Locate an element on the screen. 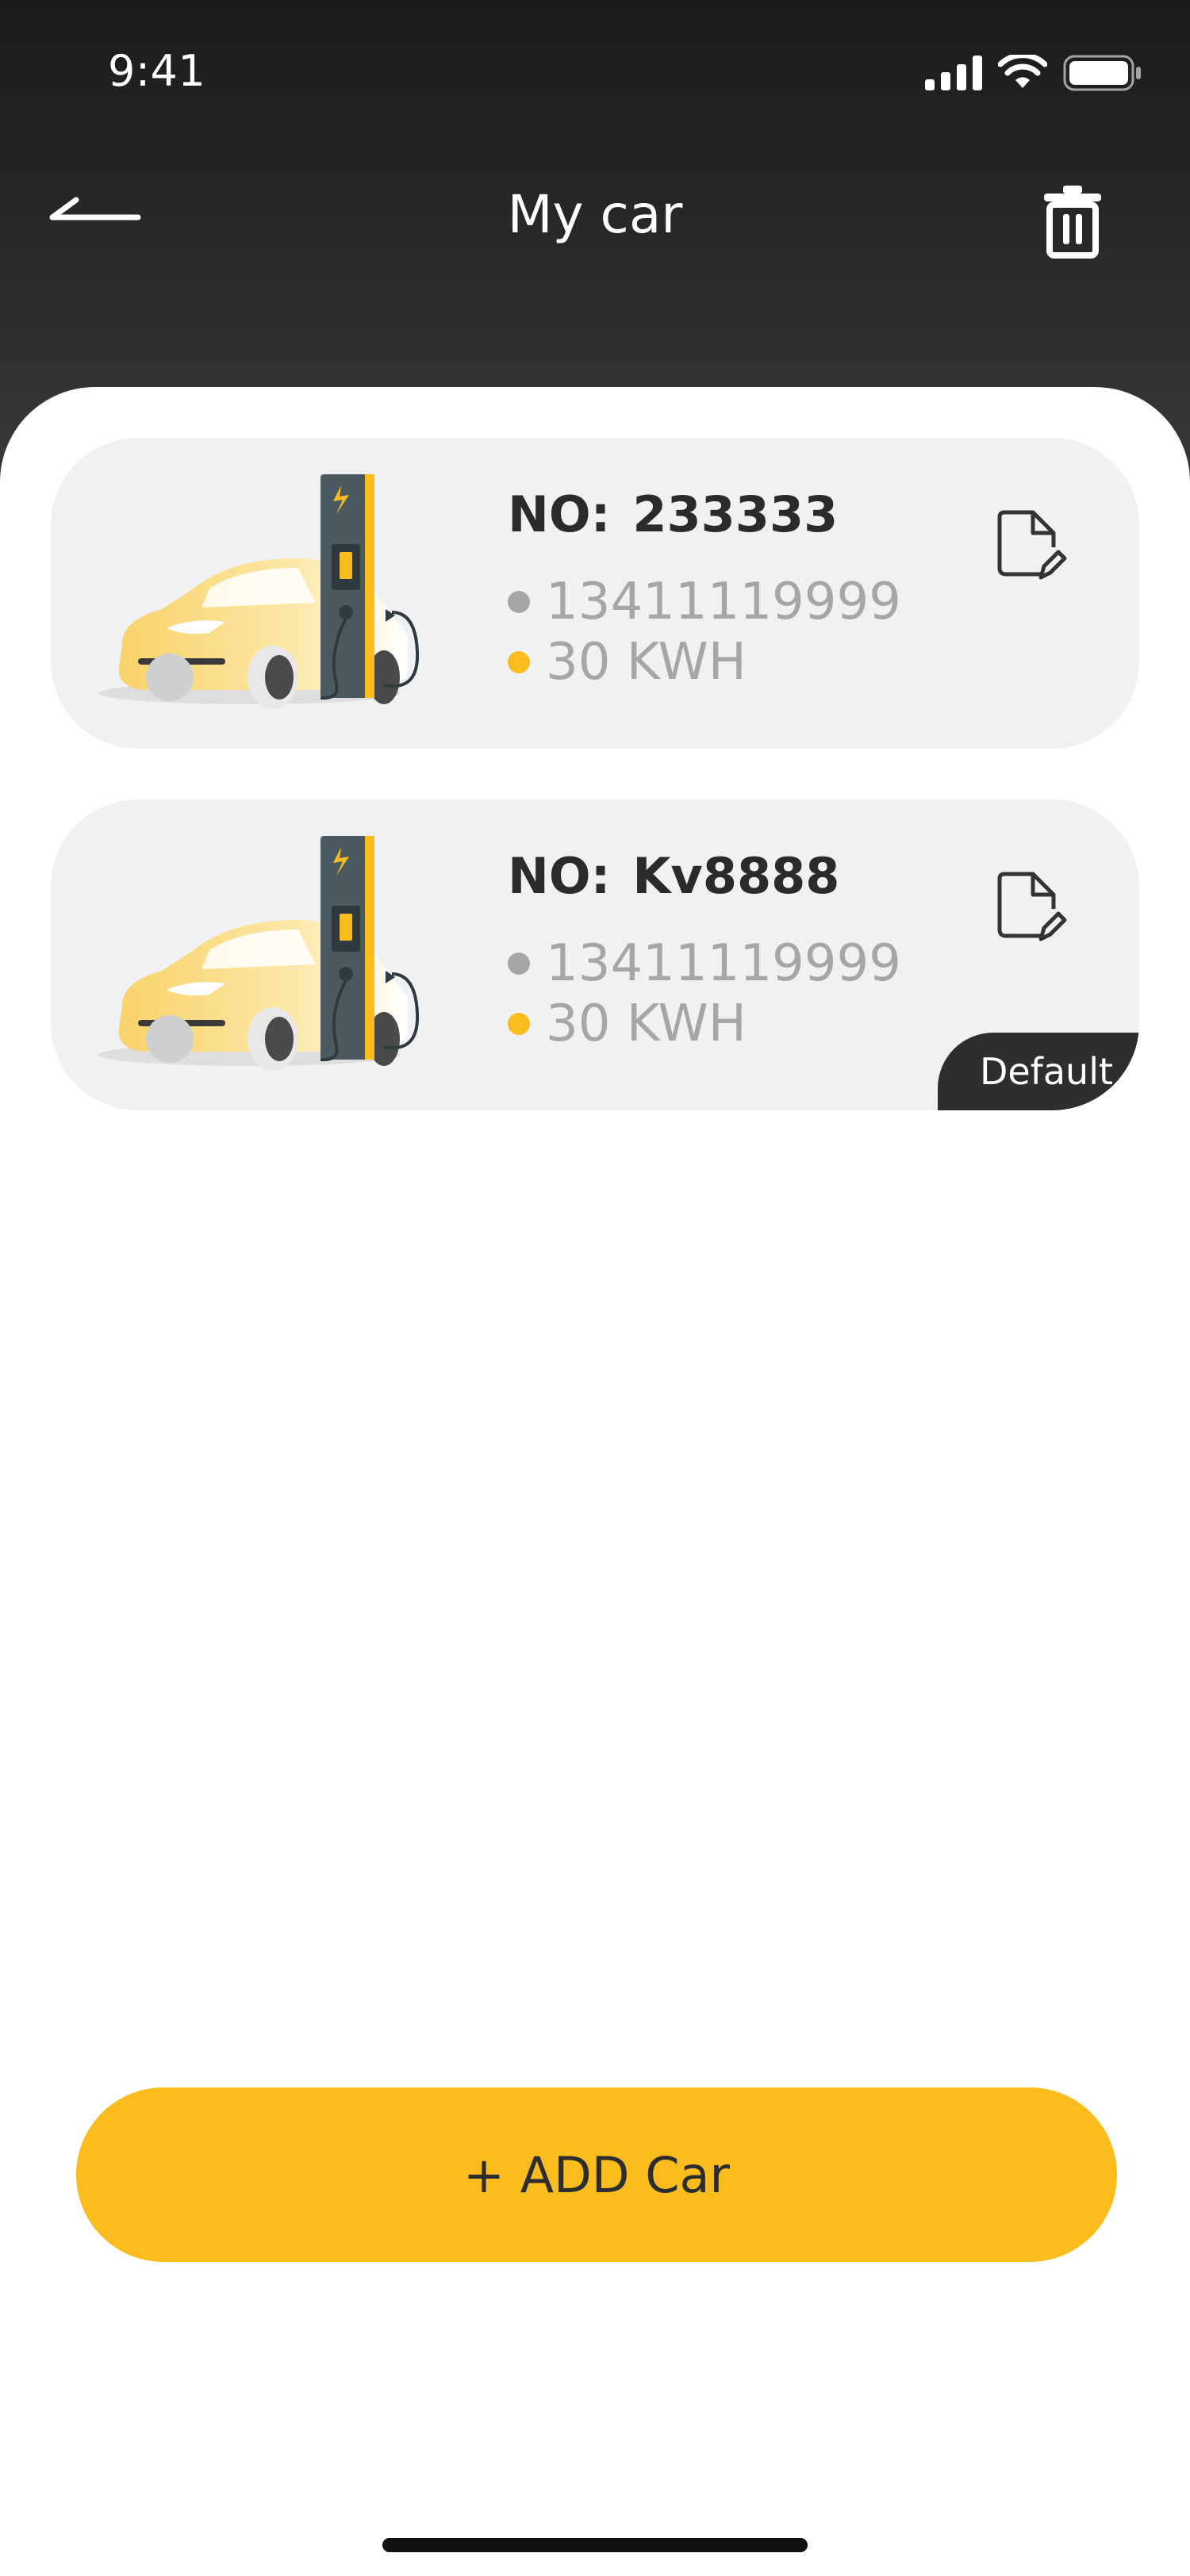 This screenshot has height=2576, width=1190. status-icons is located at coordinates (1033, 73).